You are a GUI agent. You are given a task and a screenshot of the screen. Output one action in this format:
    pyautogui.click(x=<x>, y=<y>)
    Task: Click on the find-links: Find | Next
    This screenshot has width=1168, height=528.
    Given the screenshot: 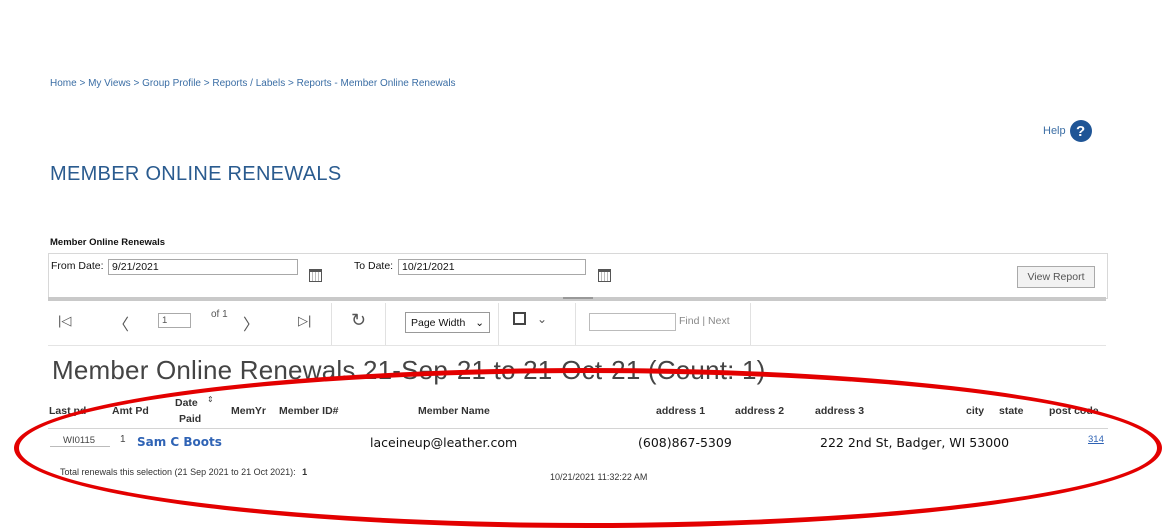 What is the action you would take?
    pyautogui.click(x=704, y=321)
    